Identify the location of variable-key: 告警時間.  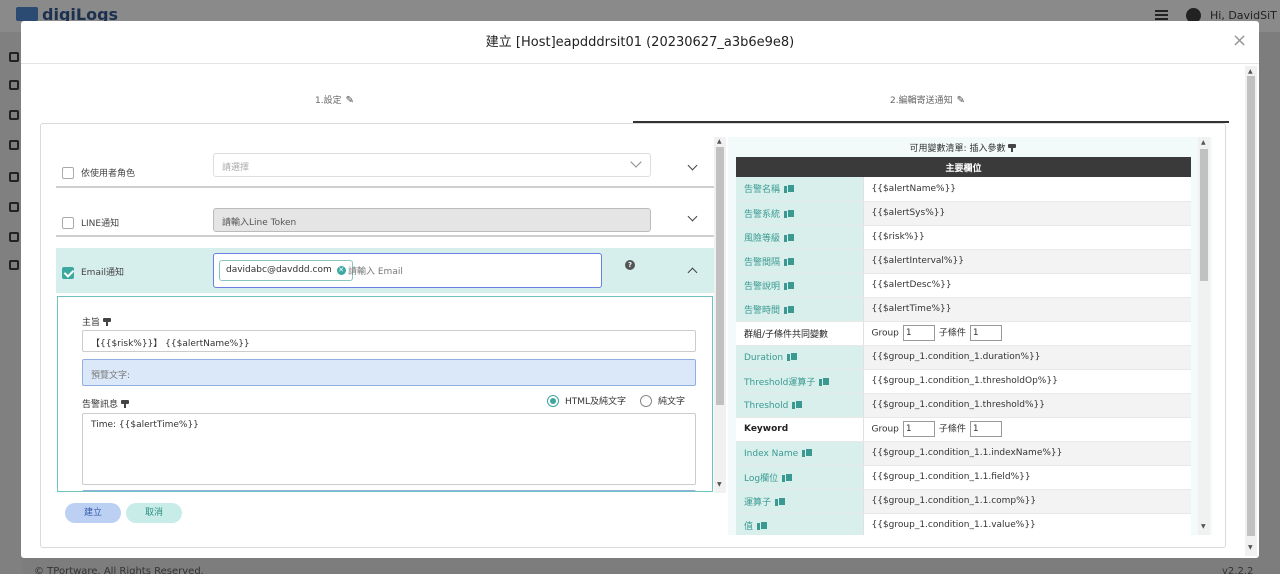
(800, 309).